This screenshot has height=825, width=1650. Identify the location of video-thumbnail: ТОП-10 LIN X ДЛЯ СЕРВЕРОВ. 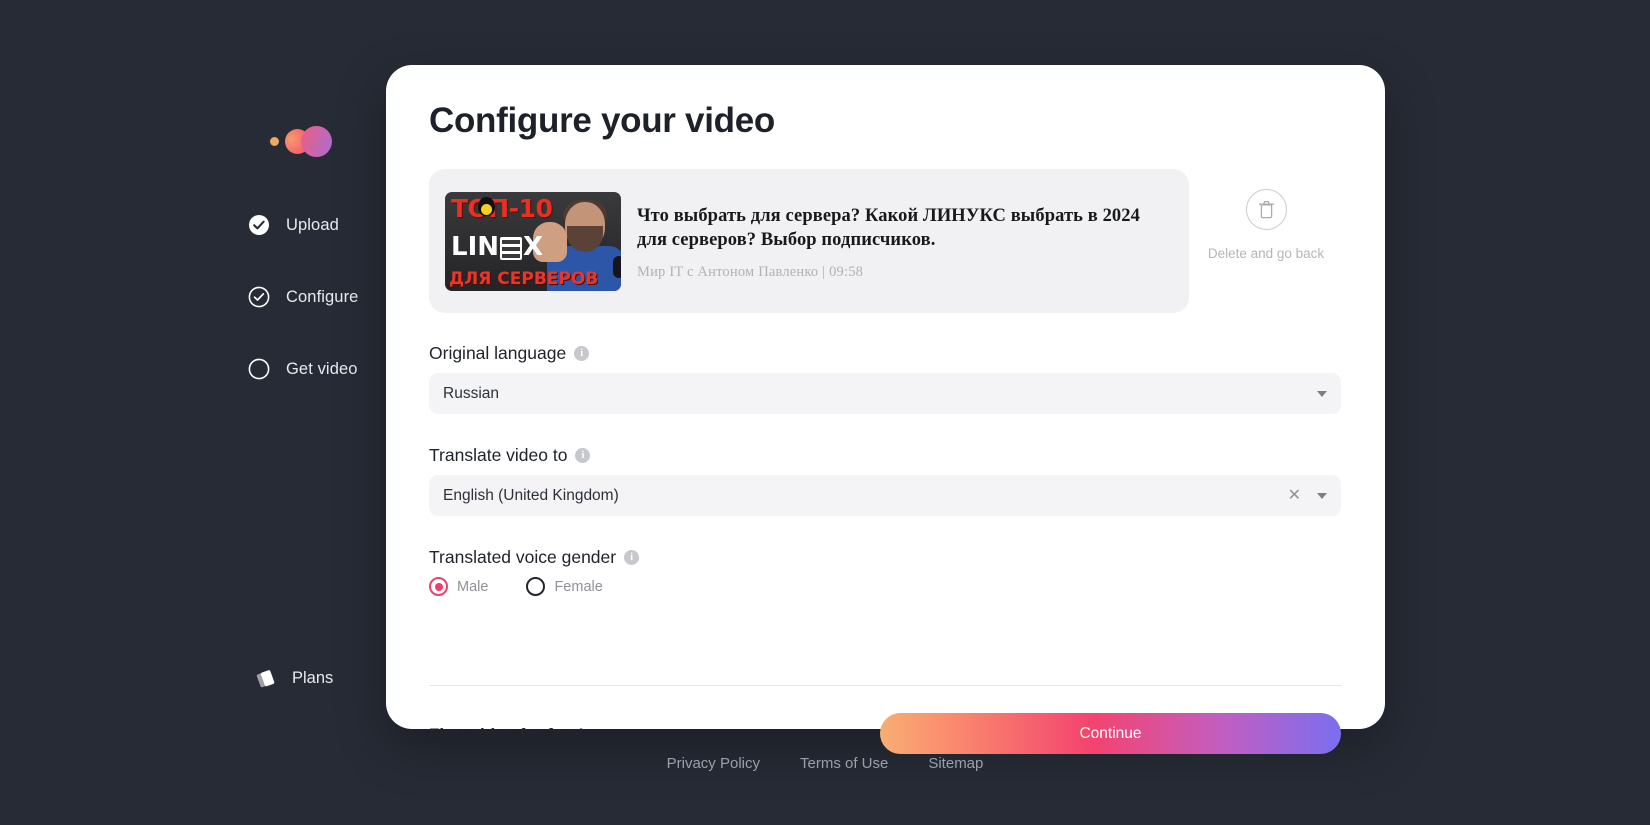
(533, 241).